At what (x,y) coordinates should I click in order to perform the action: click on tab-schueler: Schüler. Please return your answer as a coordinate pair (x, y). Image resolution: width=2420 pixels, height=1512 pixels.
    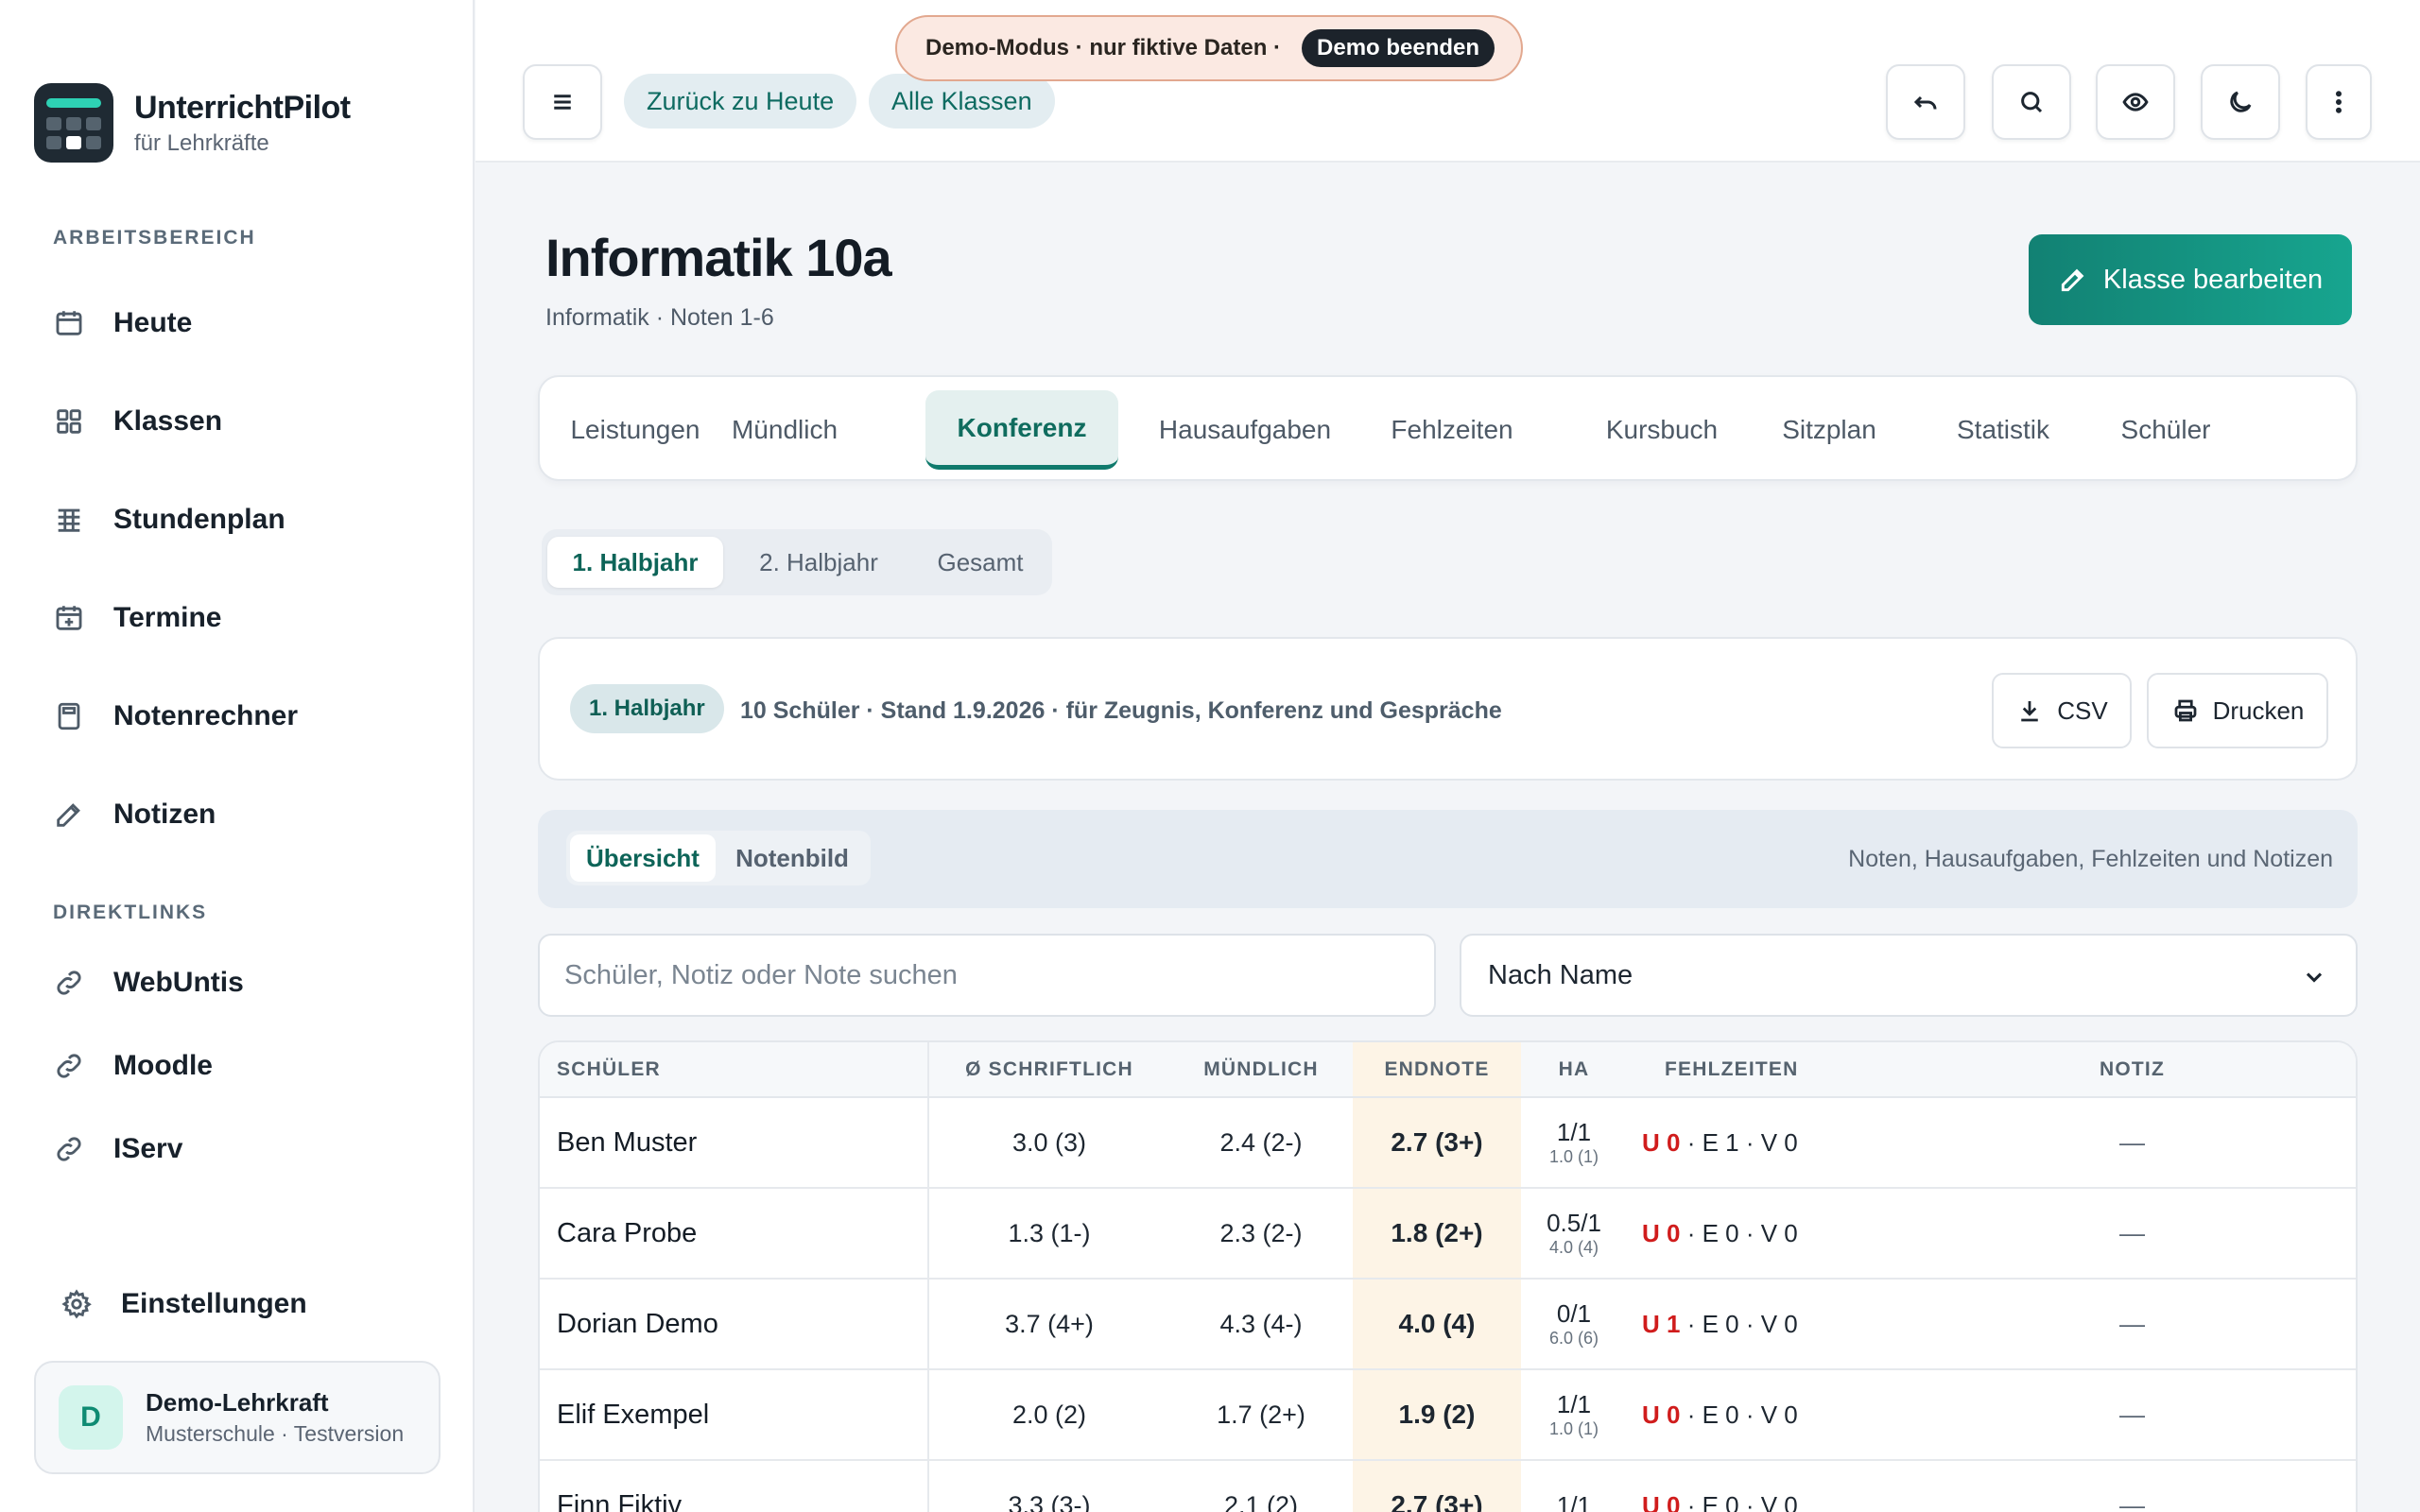
    Looking at the image, I should click on (2166, 430).